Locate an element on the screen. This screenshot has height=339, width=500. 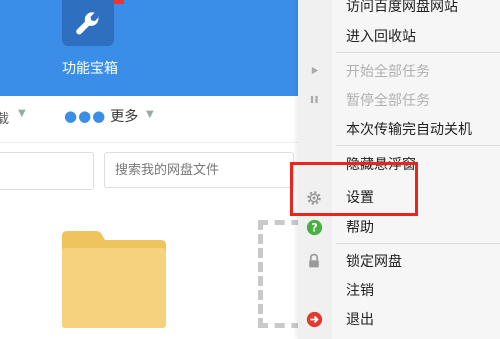
menu-item-settings: 设置 is located at coordinates (360, 197).